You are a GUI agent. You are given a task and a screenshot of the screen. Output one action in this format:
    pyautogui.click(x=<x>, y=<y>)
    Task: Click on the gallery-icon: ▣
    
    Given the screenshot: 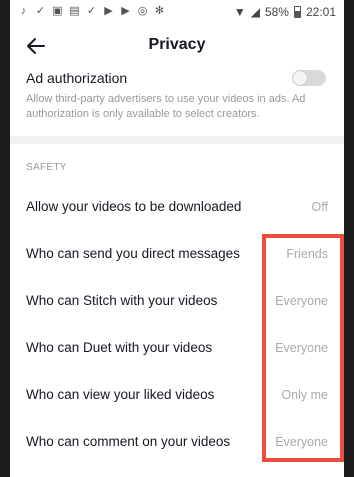 What is the action you would take?
    pyautogui.click(x=57, y=11)
    